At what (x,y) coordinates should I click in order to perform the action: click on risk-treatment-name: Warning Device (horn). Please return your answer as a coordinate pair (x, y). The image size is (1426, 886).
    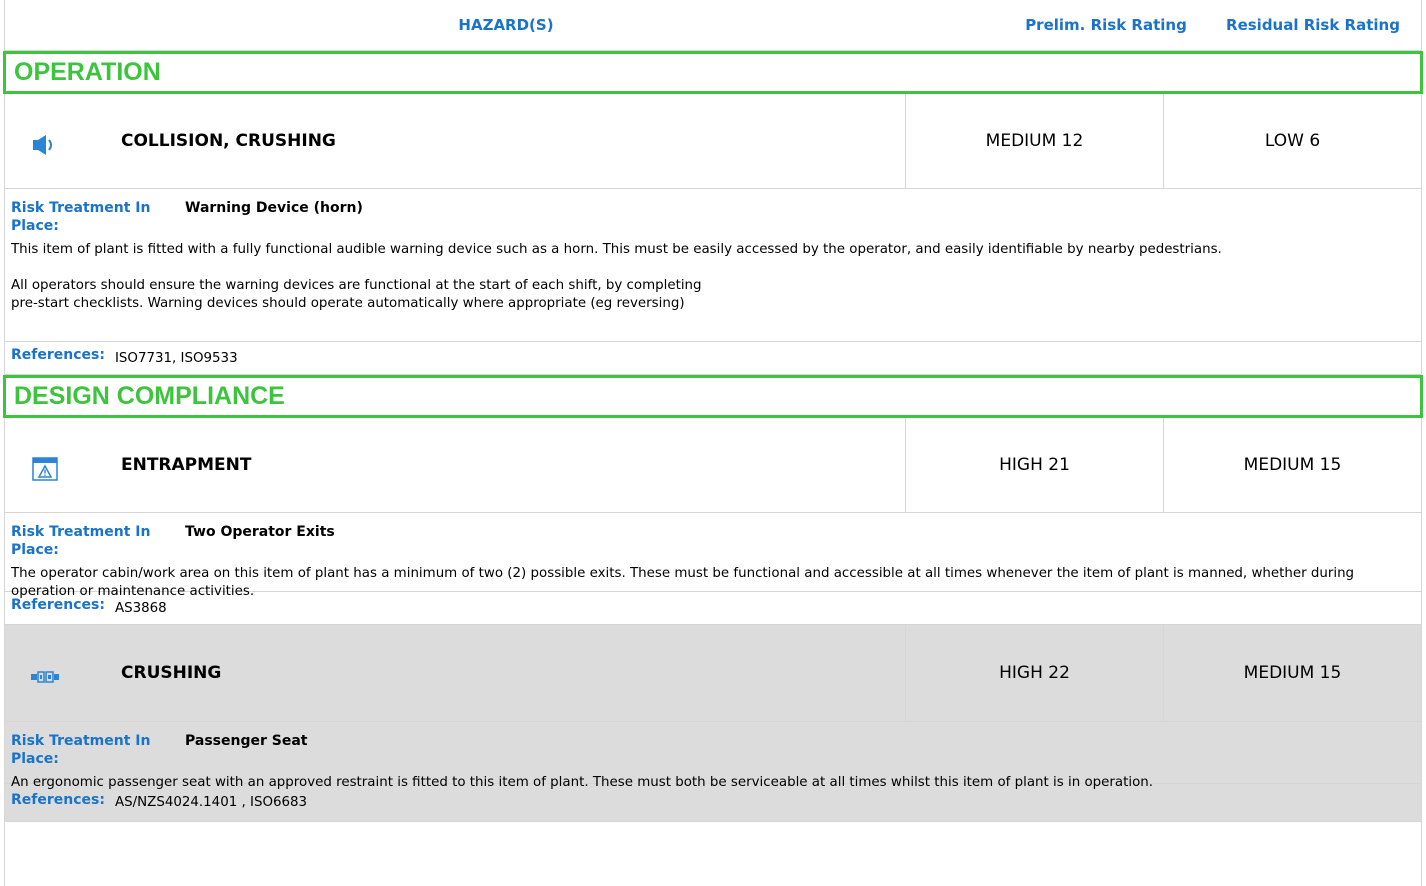
    Looking at the image, I should click on (274, 208).